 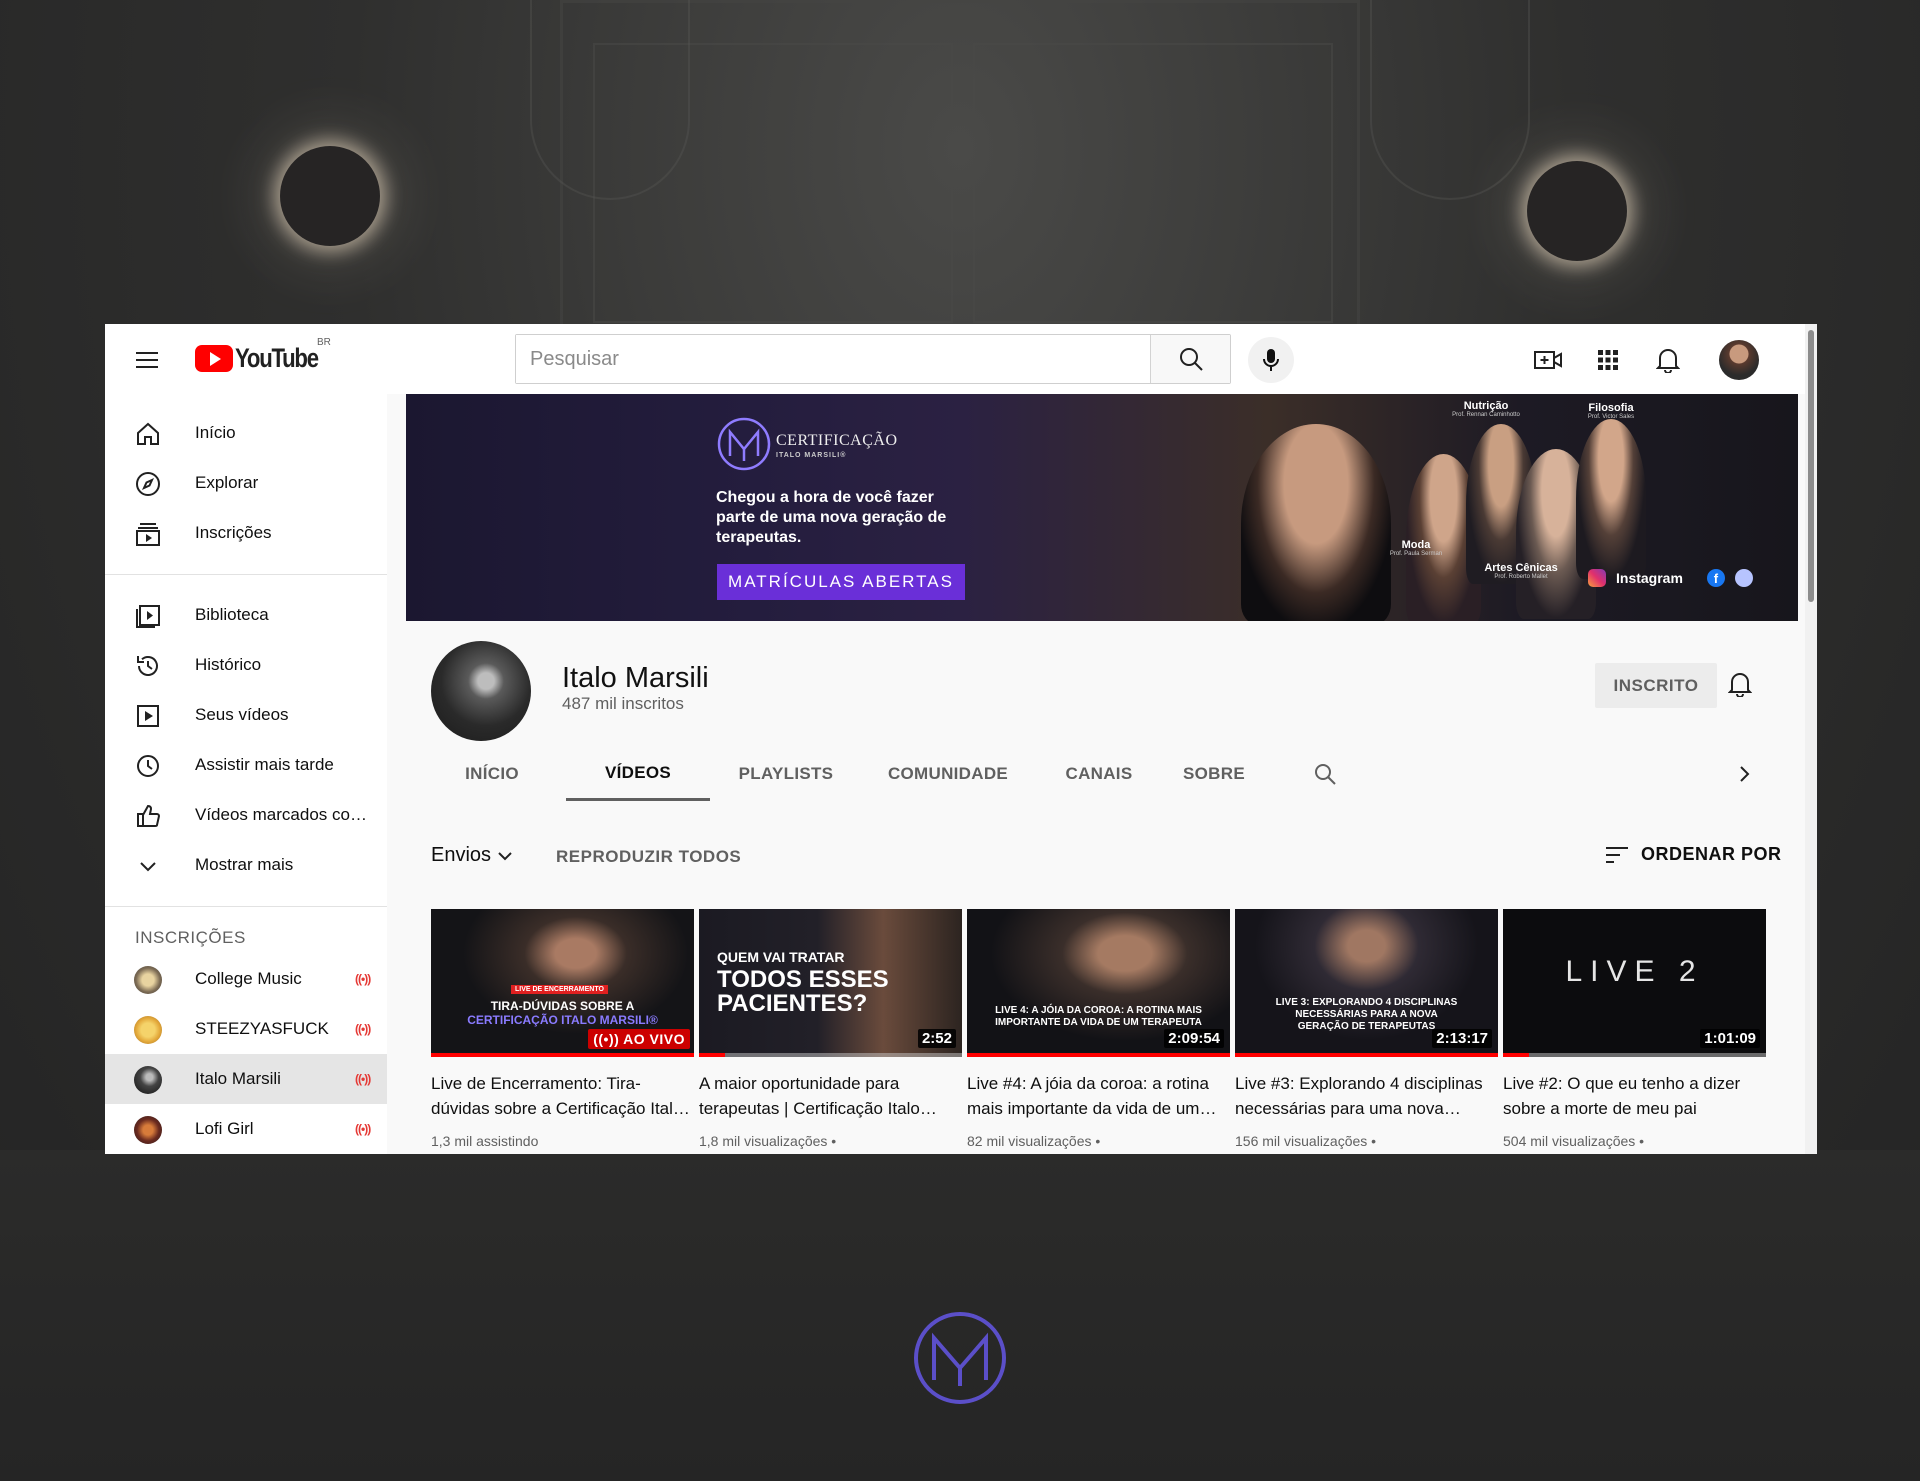 I want to click on website-icon, so click(x=1743, y=578).